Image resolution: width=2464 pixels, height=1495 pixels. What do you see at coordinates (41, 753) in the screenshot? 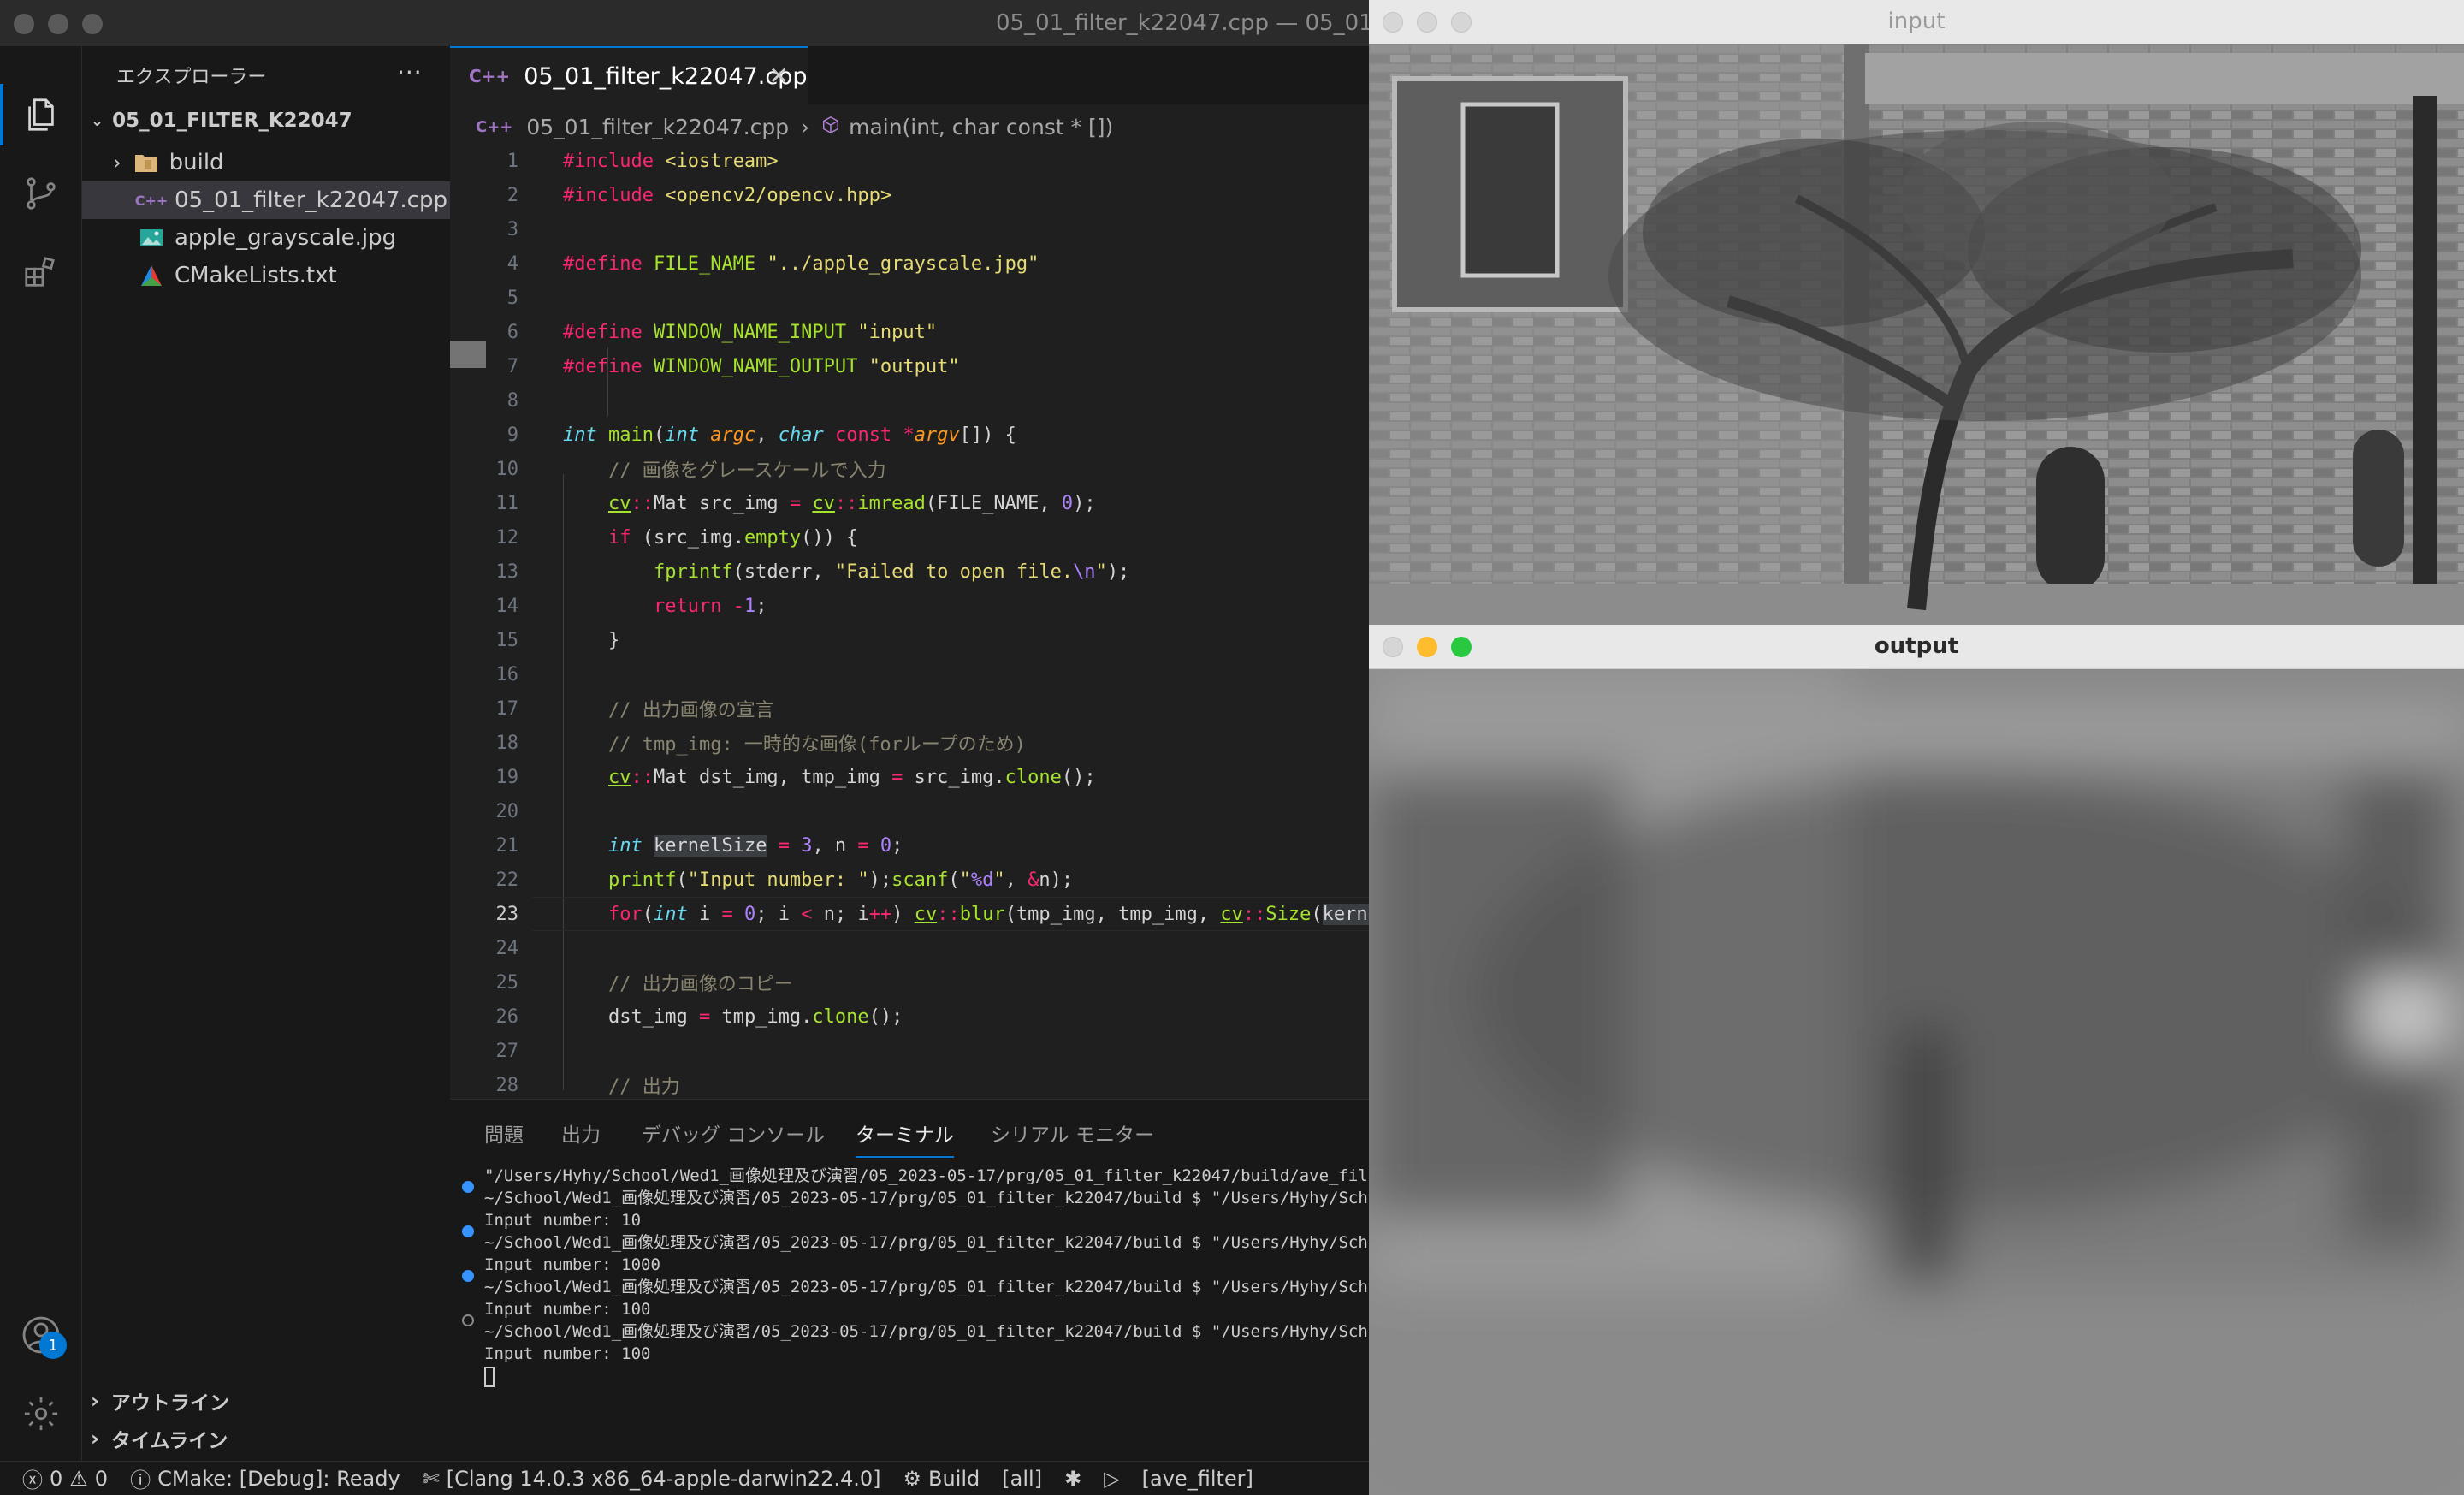
I see `activity-bar: 1` at bounding box center [41, 753].